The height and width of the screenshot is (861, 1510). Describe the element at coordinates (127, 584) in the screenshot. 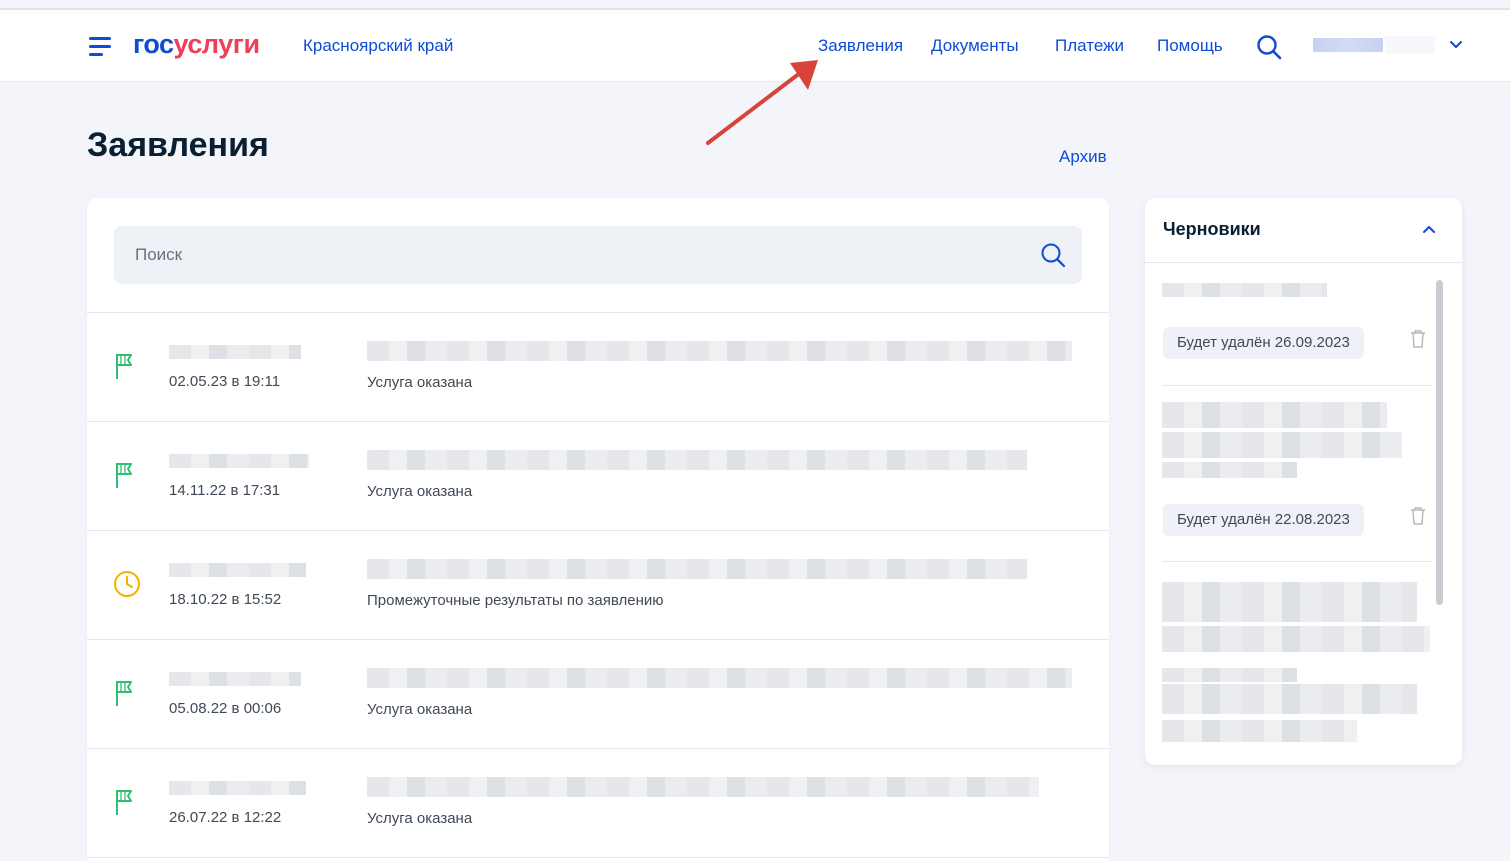

I see `clock-icon` at that location.